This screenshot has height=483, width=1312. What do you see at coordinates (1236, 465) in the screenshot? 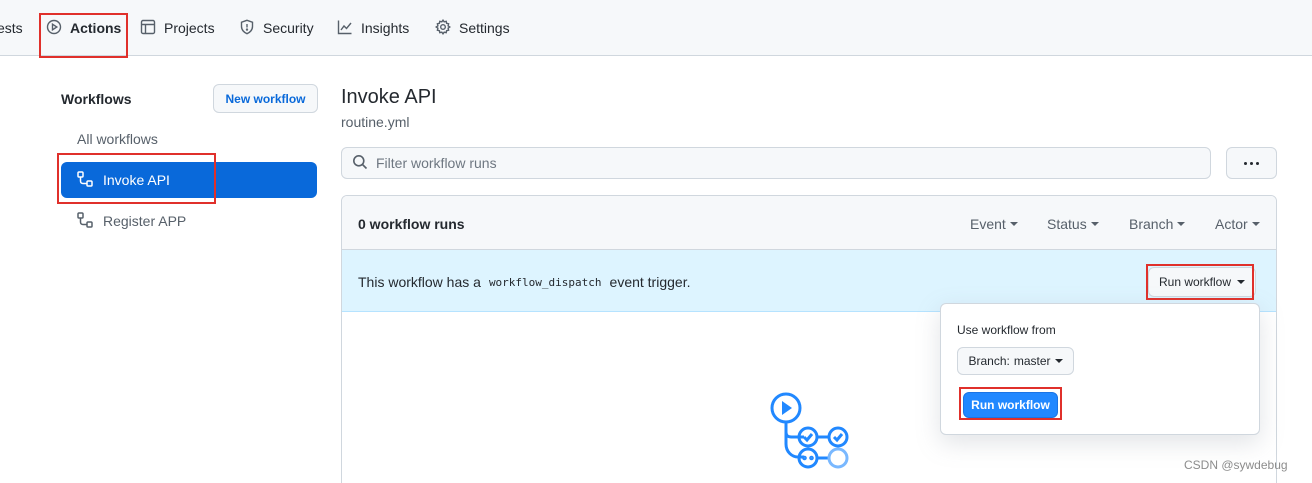
I see `watermark: CSDN @sywdebug` at bounding box center [1236, 465].